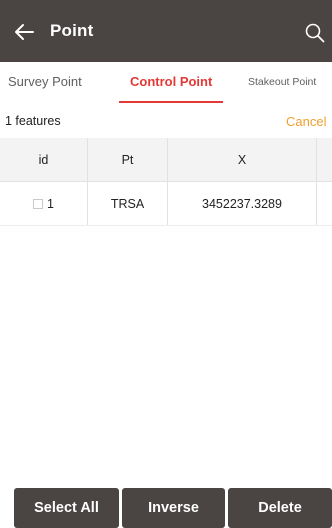 This screenshot has height=528, width=332. I want to click on select-all-button: Select All, so click(66, 508).